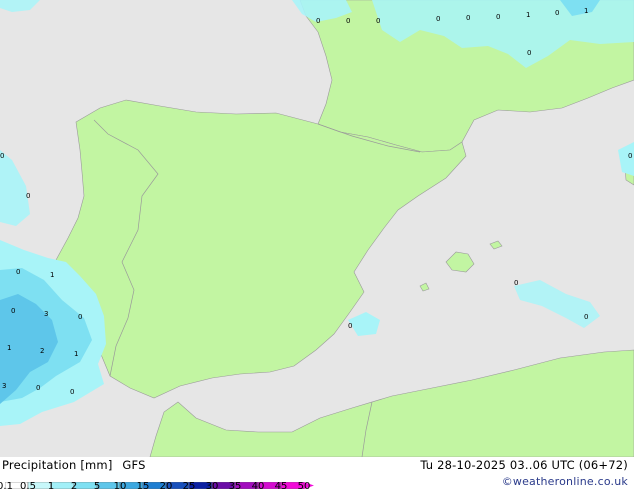  What do you see at coordinates (212, 486) in the screenshot?
I see `scale-tick-label: 30` at bounding box center [212, 486].